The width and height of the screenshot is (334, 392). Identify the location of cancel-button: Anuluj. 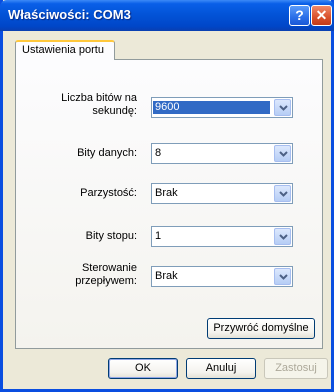
(221, 368).